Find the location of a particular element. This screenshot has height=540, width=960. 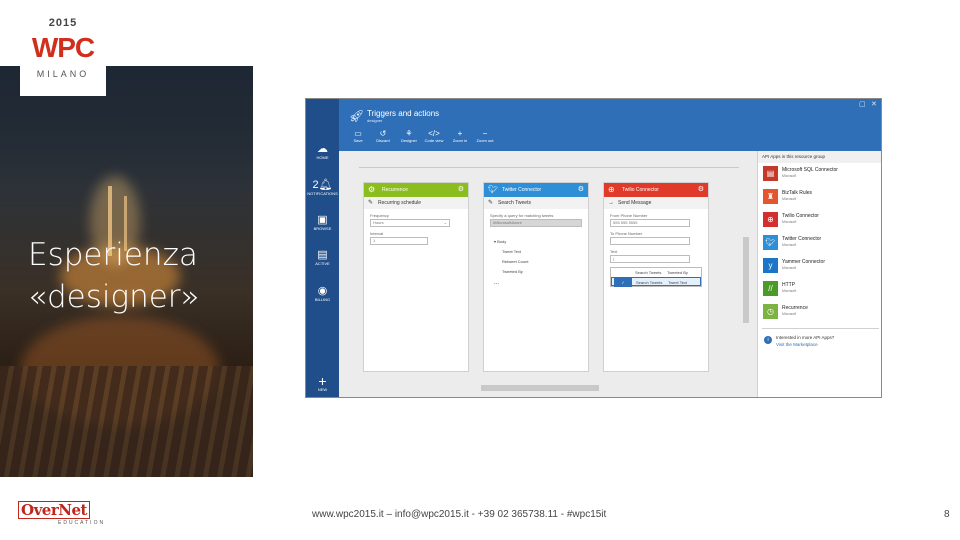

interval-label: Interval is located at coordinates (377, 233).